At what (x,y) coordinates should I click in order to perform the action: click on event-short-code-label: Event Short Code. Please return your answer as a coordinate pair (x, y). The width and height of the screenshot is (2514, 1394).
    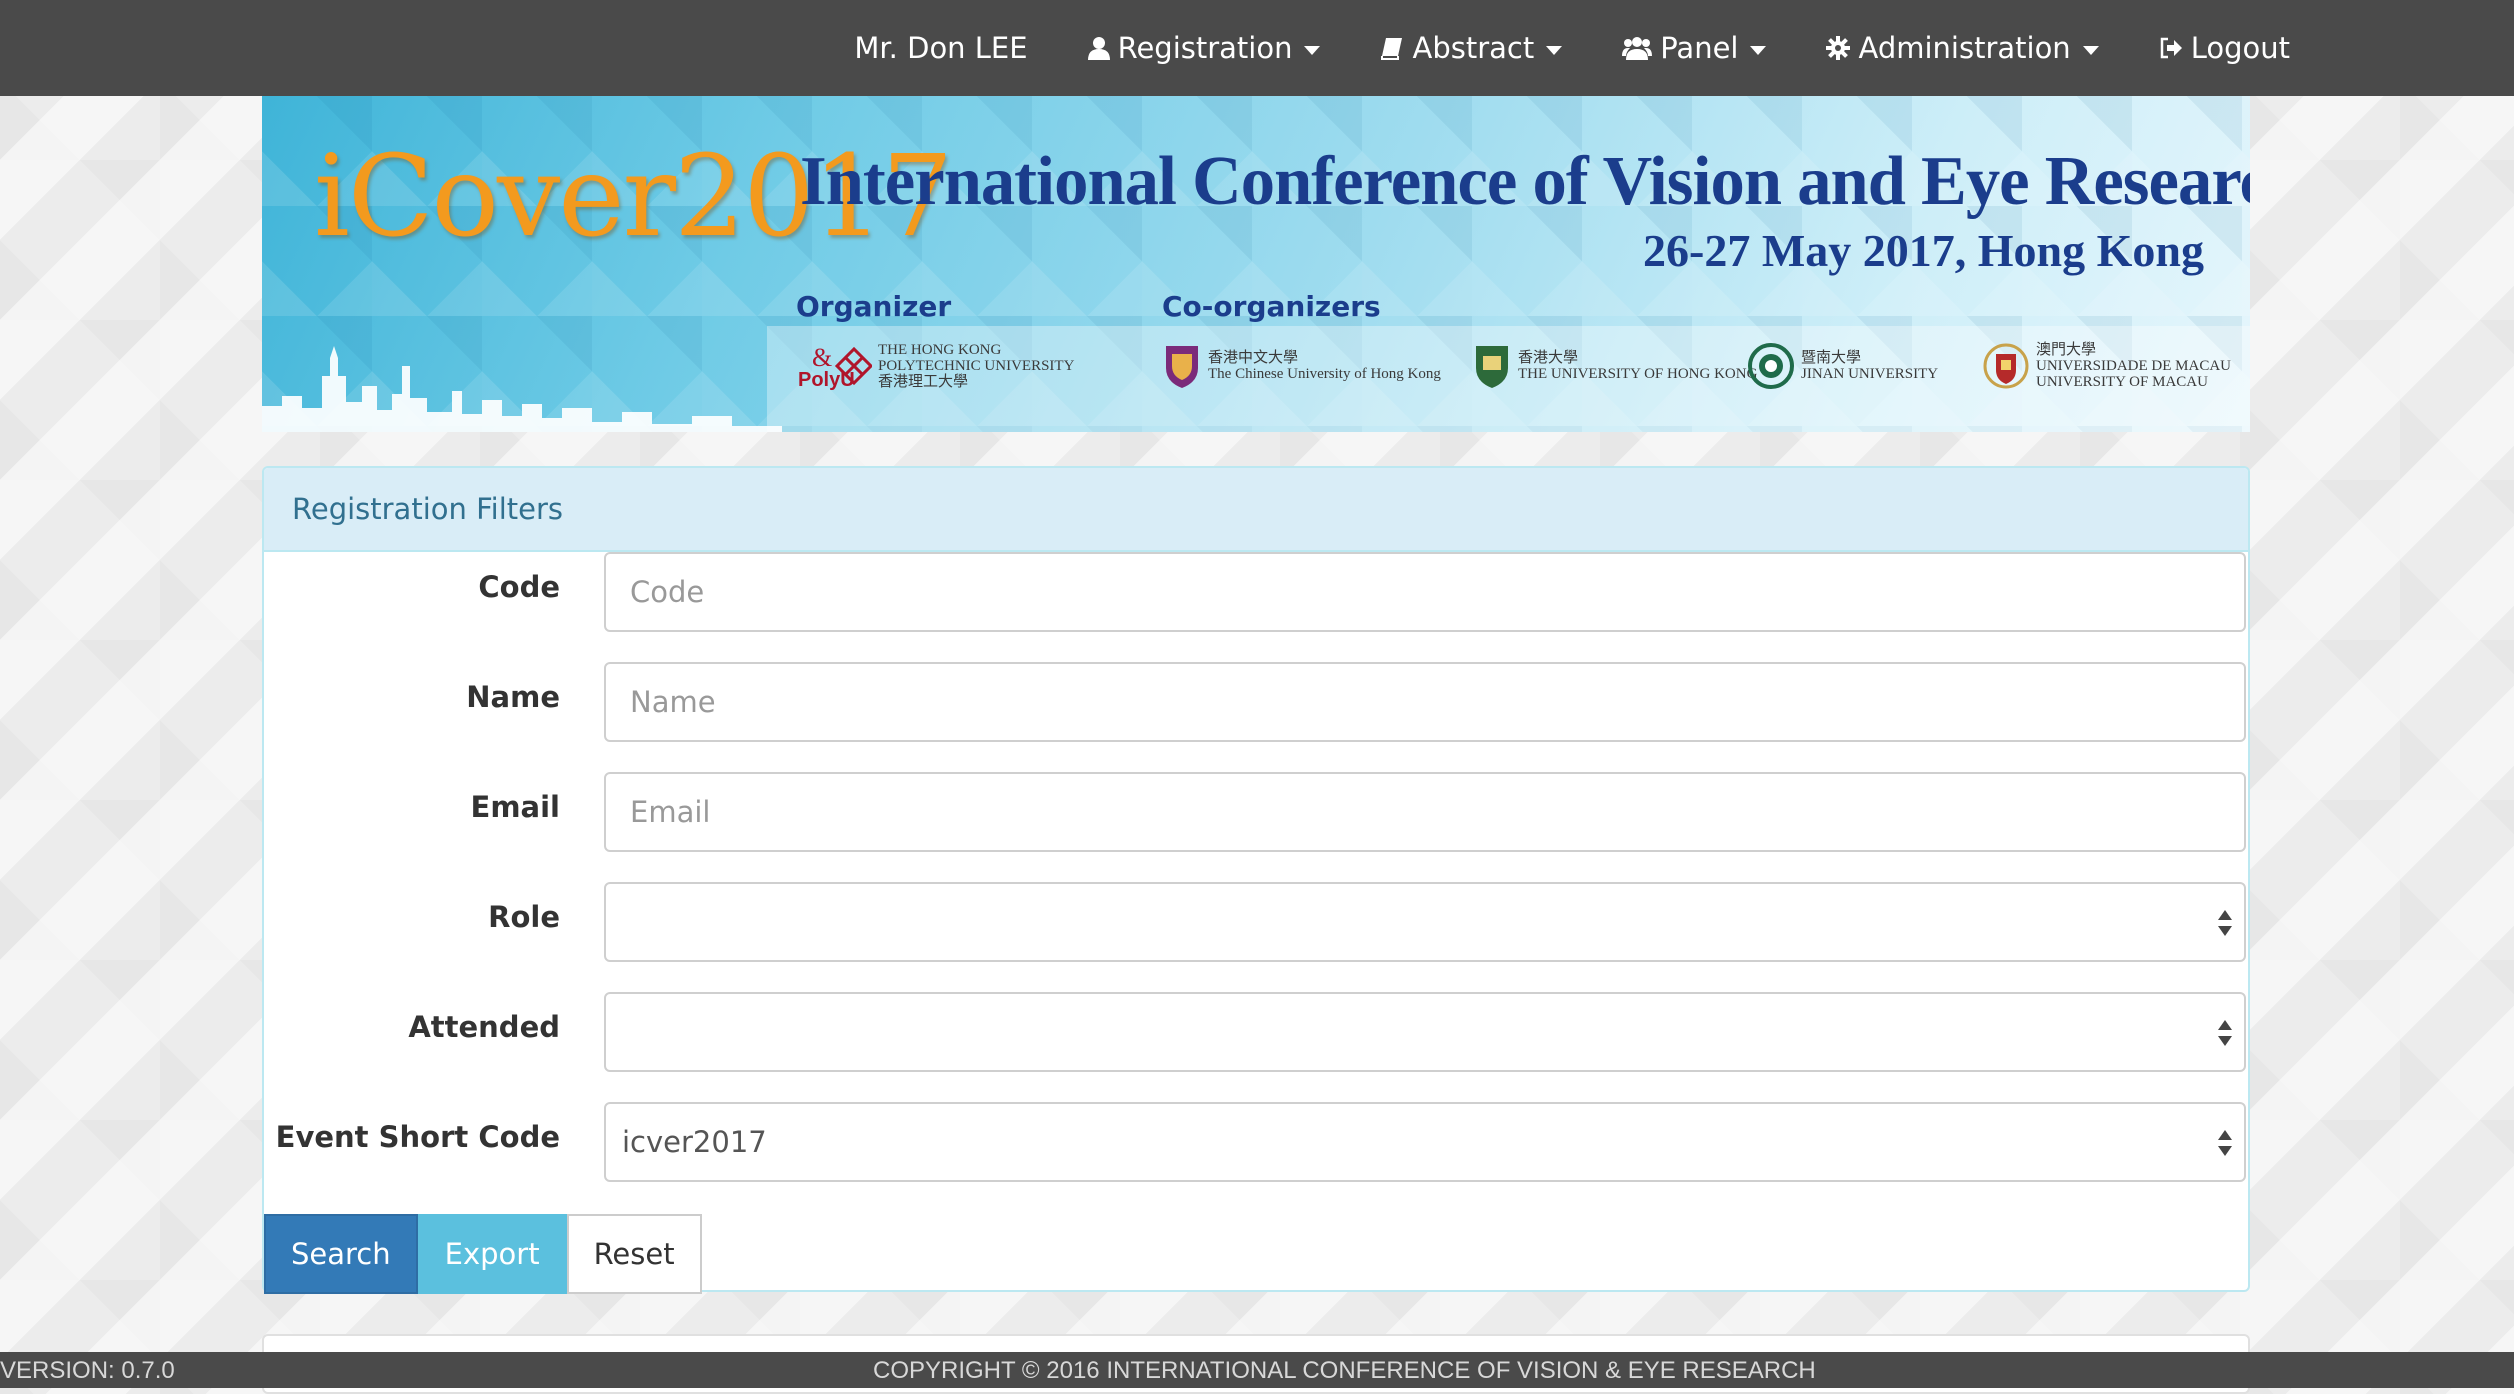
    Looking at the image, I should click on (417, 1137).